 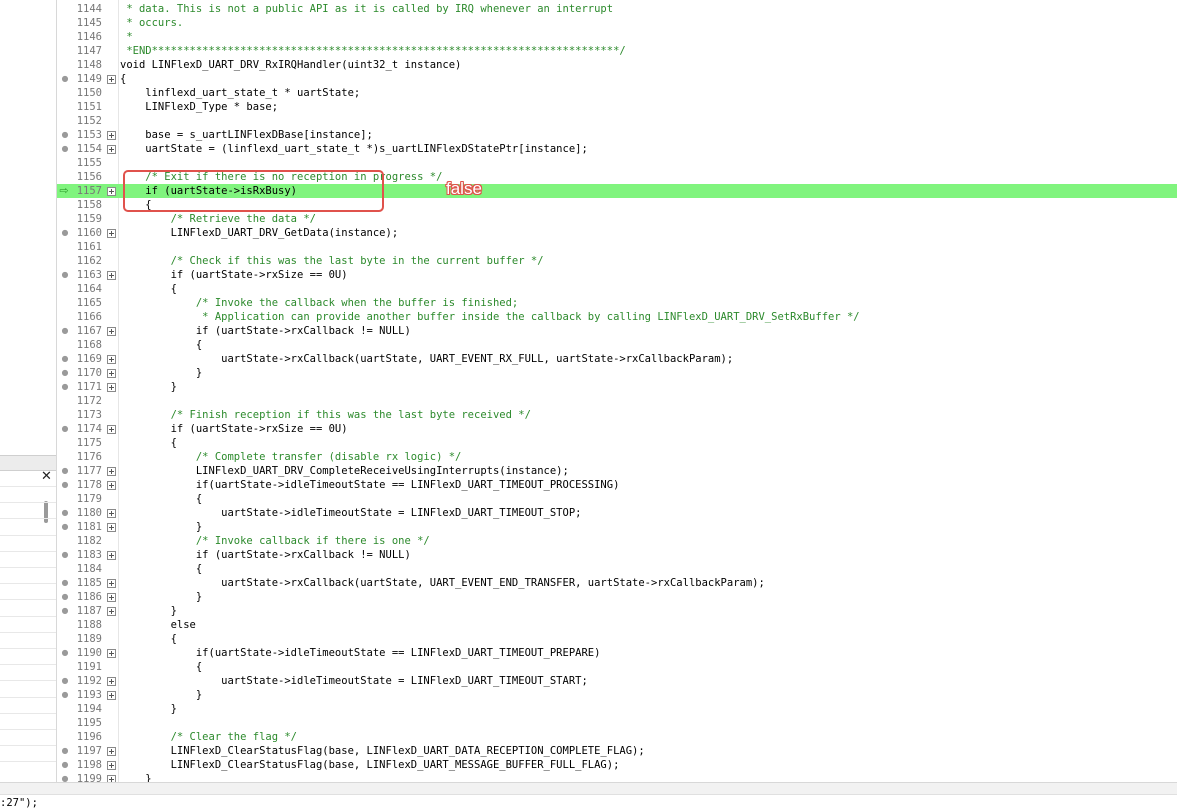 What do you see at coordinates (617, 401) in the screenshot?
I see `code-line: 1172` at bounding box center [617, 401].